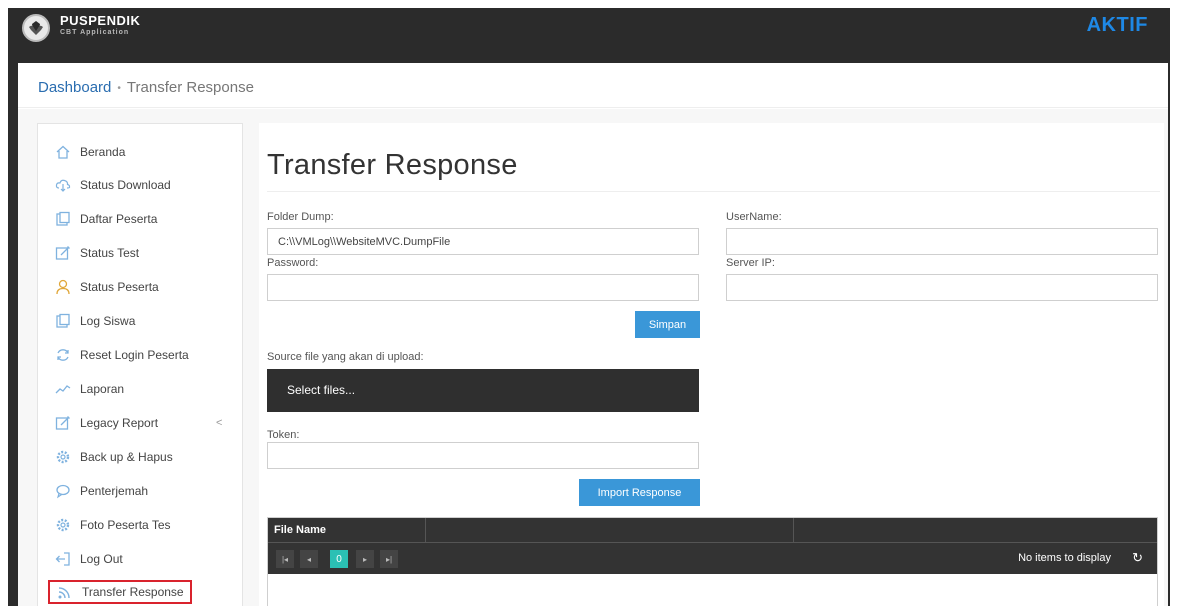  What do you see at coordinates (110, 253) in the screenshot?
I see `sidebar-item-label: Status Test` at bounding box center [110, 253].